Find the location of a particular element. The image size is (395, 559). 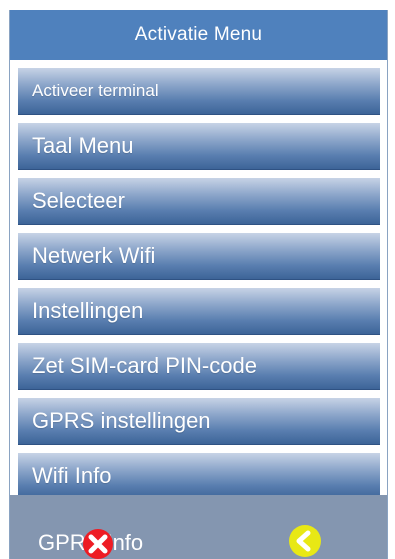

menu-item-gprs-instellingen: GPRS instellingen is located at coordinates (199, 421).